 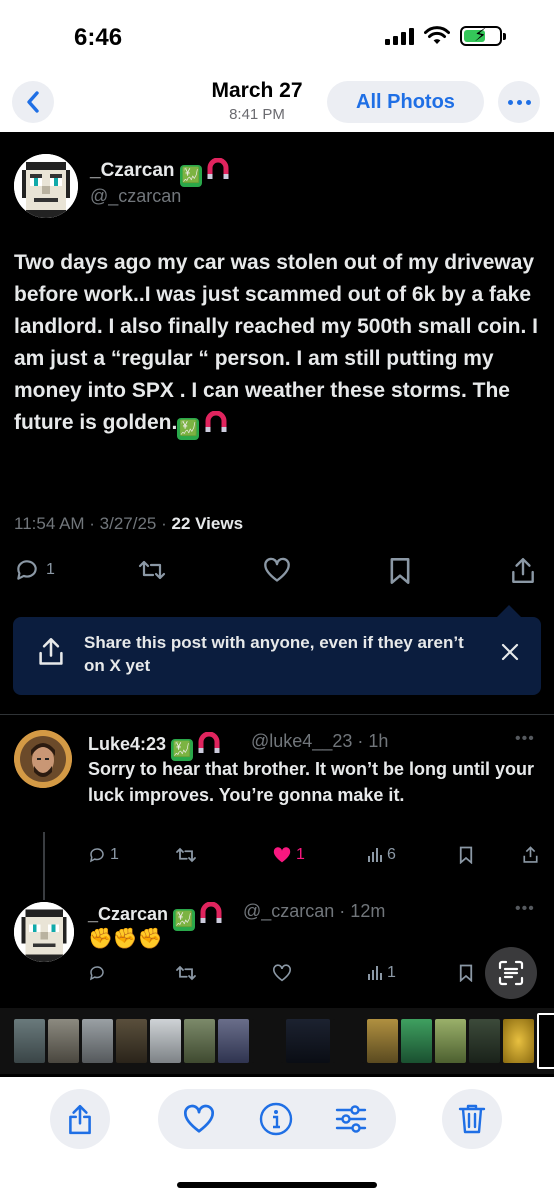 I want to click on post-author-name: _Czarcan 💹, so click(x=159, y=172).